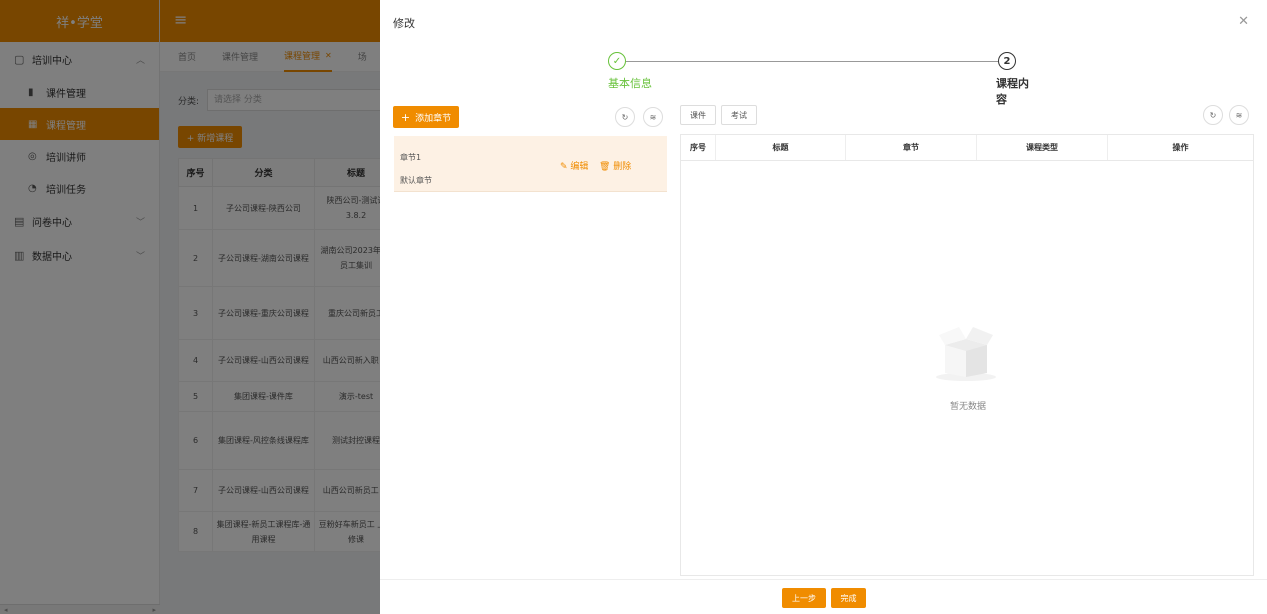 The height and width of the screenshot is (614, 1267). What do you see at coordinates (781, 147) in the screenshot?
I see `column-header: 标题` at bounding box center [781, 147].